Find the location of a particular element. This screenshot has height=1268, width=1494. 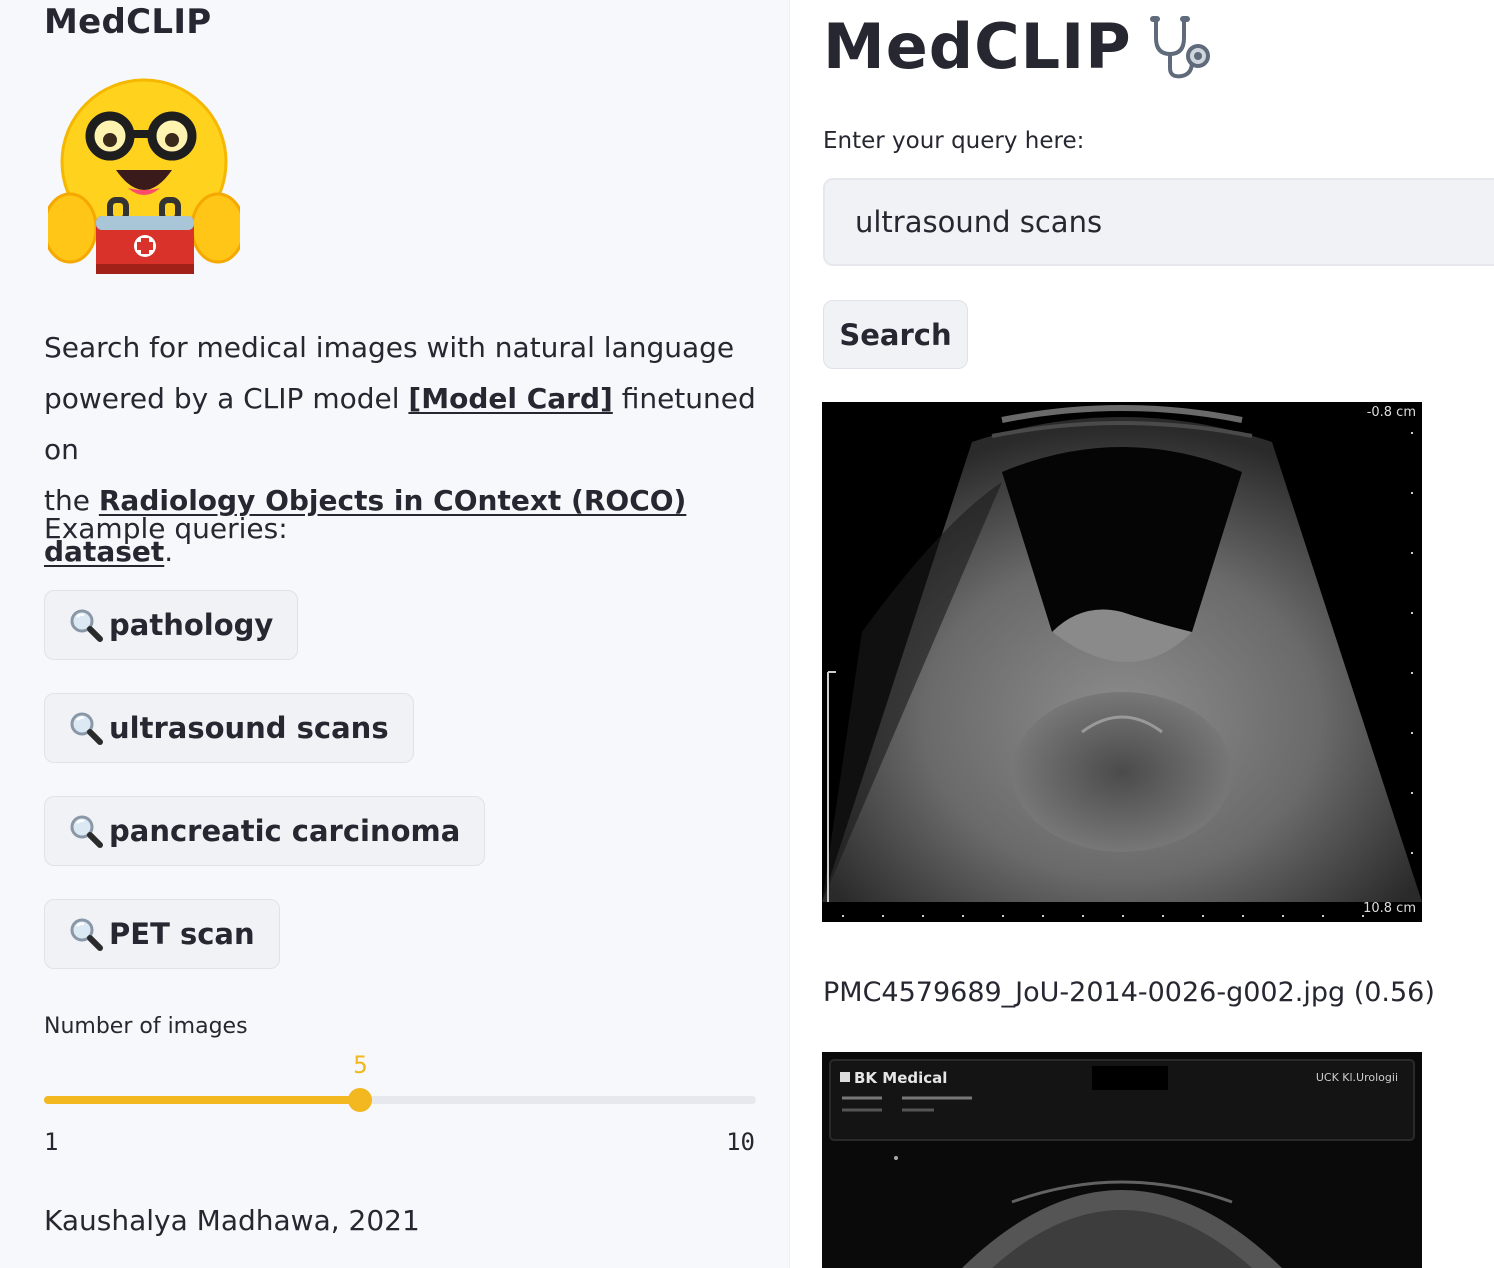

result-1-caption: PMC4579689_JoU-2014-0026-g002.jpg (0.56) is located at coordinates (1129, 992).